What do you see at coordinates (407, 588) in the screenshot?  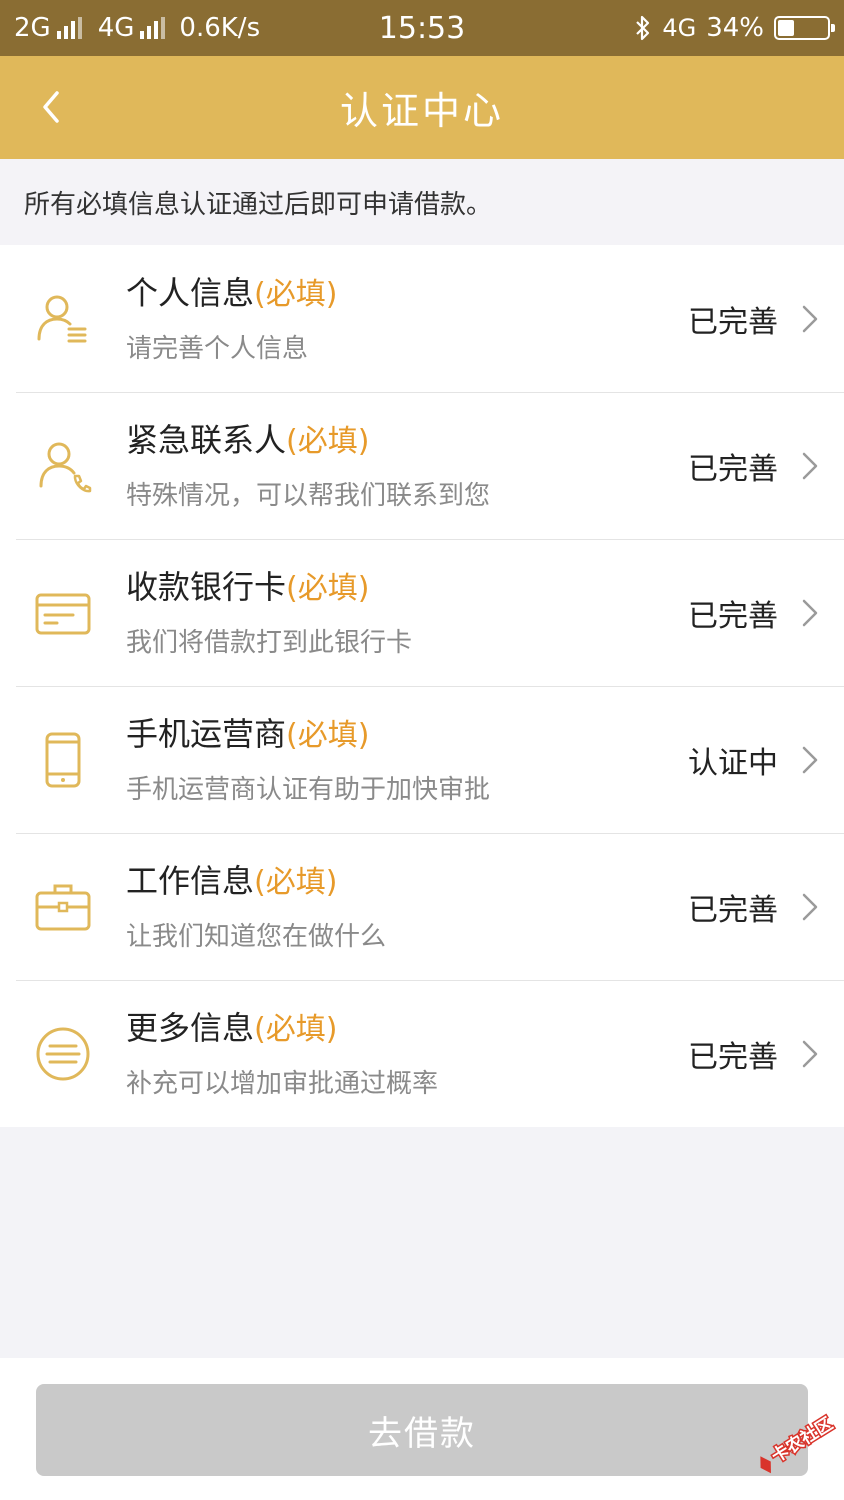 I see `item-title: 收款银行卡(必填)` at bounding box center [407, 588].